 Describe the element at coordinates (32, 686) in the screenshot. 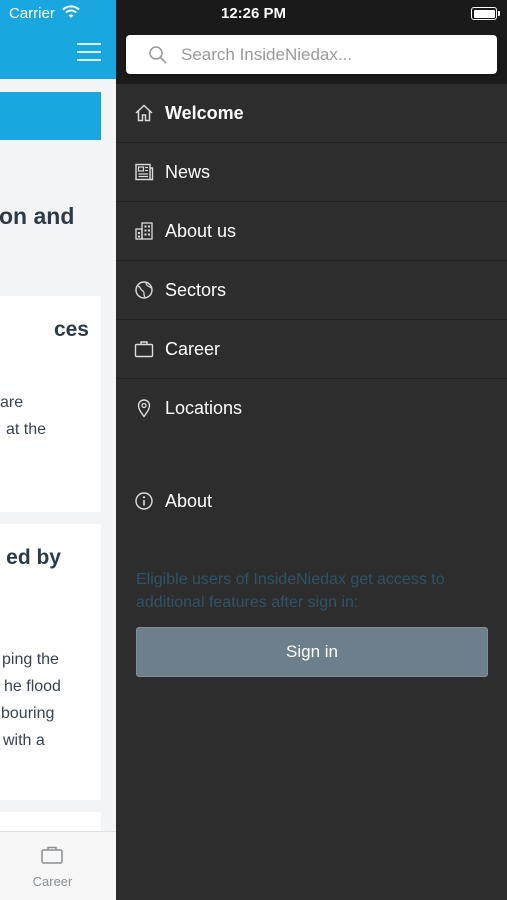

I see `card-text-line: he flood` at that location.